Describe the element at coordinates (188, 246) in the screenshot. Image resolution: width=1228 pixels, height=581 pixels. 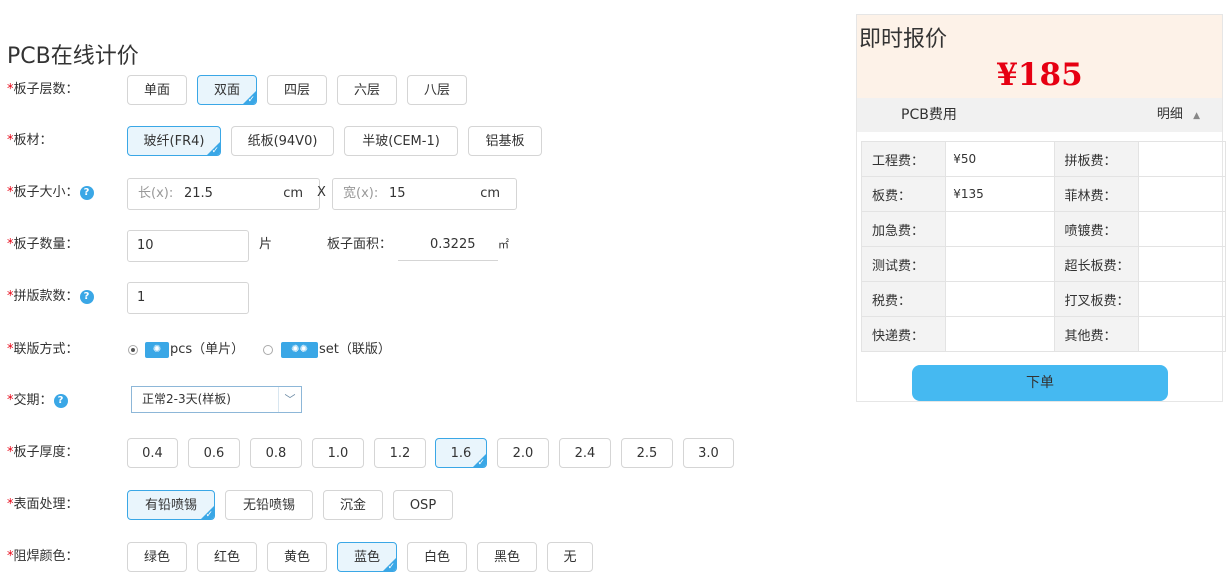
I see `quantity-input: 10` at that location.